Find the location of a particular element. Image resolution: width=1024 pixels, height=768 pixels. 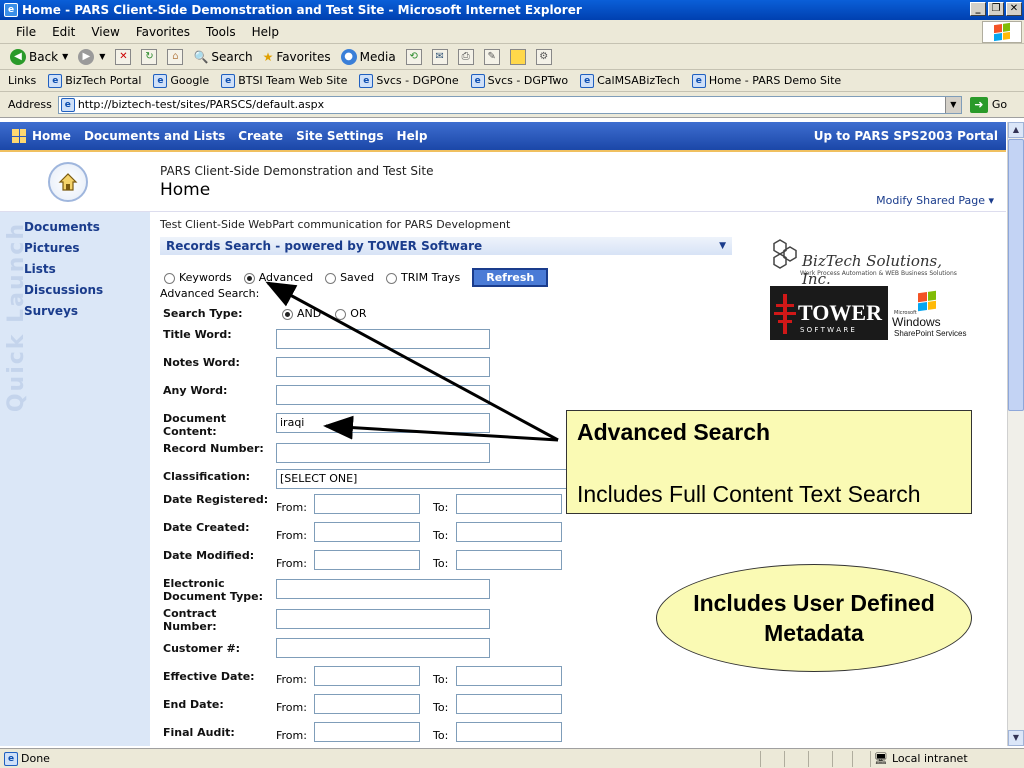

quick-launch-documents: Documents is located at coordinates (62, 227).